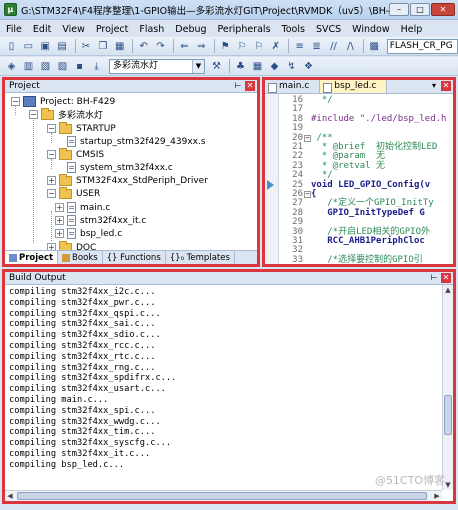  Describe the element at coordinates (448, 290) in the screenshot. I see `scroll-up-icon: ▲` at that location.